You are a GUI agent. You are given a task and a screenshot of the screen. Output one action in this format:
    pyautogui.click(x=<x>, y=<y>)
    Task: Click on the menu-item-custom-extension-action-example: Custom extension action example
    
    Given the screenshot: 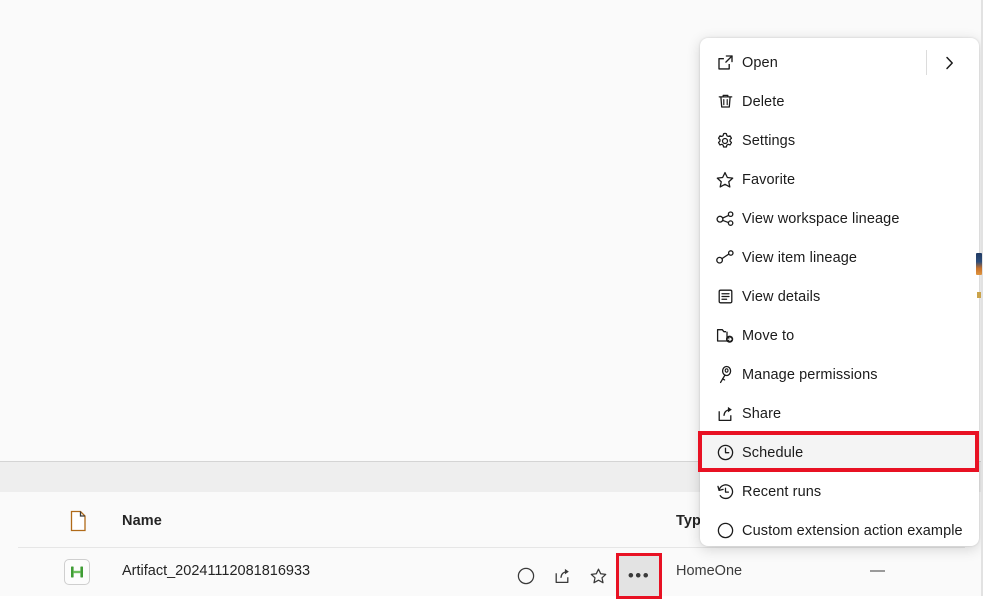 What is the action you would take?
    pyautogui.click(x=839, y=528)
    